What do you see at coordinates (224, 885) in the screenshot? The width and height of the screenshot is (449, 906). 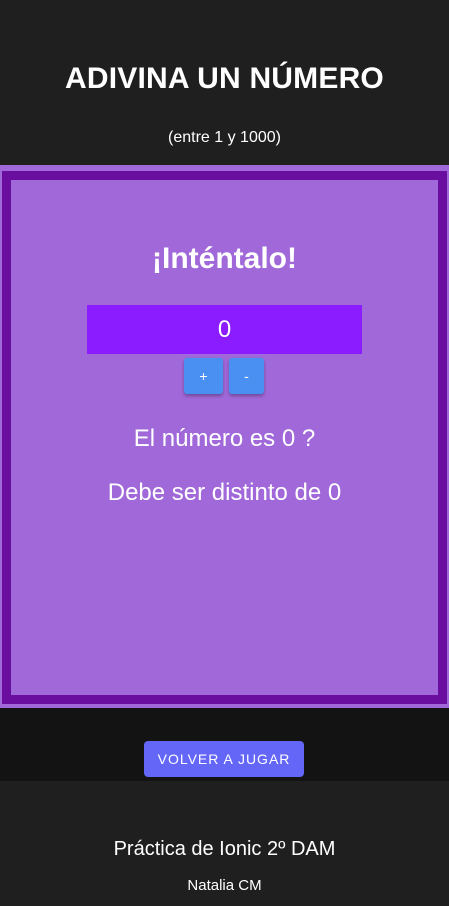 I see `footer-author: Natalia CM` at bounding box center [224, 885].